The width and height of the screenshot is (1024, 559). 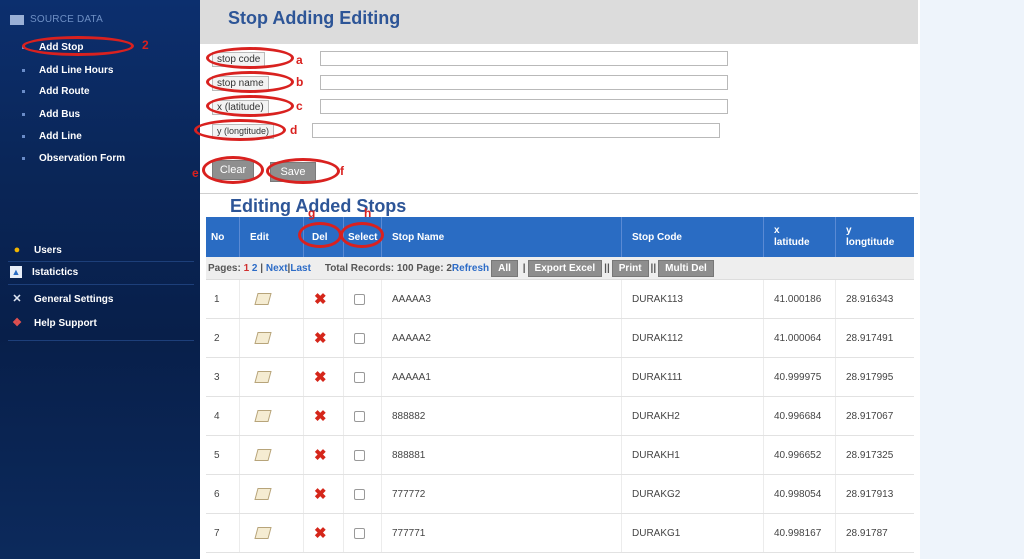 What do you see at coordinates (44, 272) in the screenshot?
I see `sidebar-item-istatictics: ▲ Istatictics` at bounding box center [44, 272].